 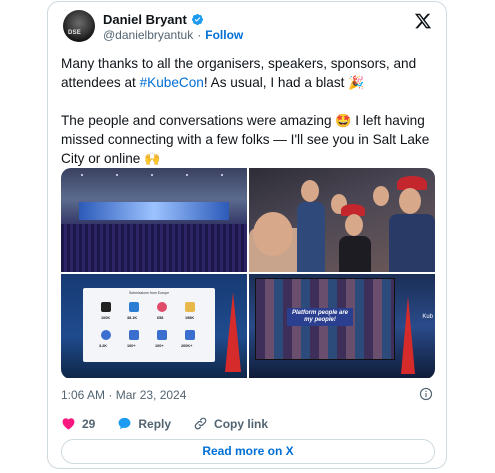 I want to click on author-name-row: Daniel Bryant, so click(x=153, y=19).